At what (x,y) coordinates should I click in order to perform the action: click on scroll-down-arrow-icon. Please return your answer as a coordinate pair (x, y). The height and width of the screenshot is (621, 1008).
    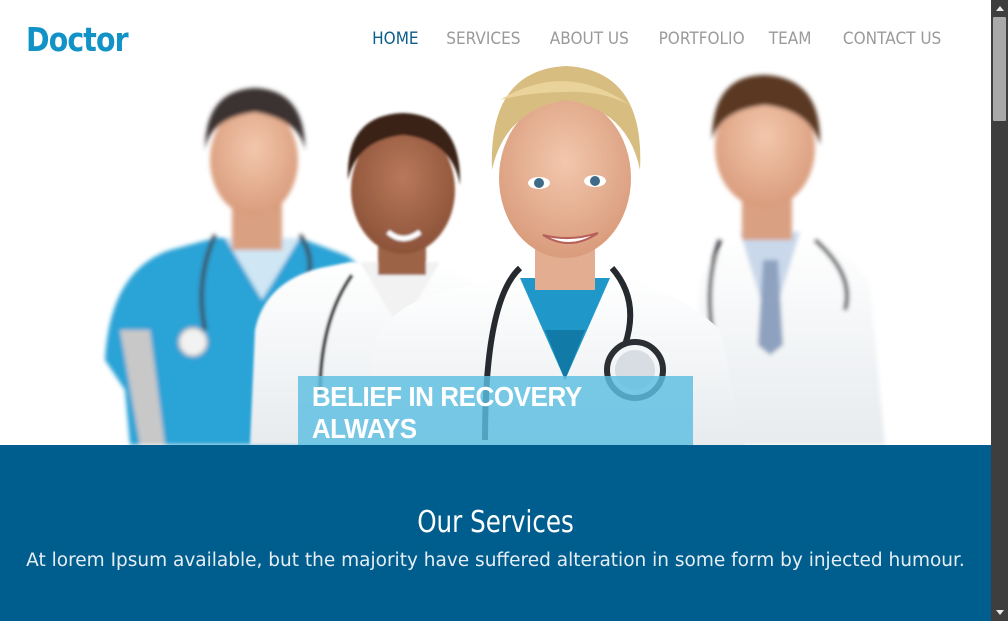
    Looking at the image, I should click on (999, 612).